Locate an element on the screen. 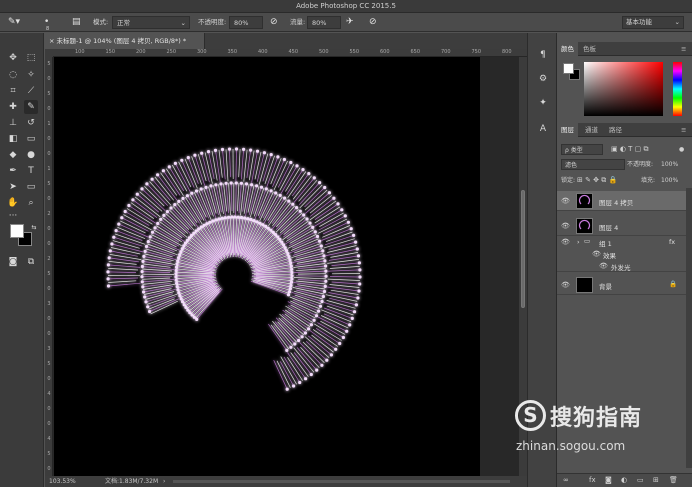  layer-name: 图层 4 is located at coordinates (608, 227).